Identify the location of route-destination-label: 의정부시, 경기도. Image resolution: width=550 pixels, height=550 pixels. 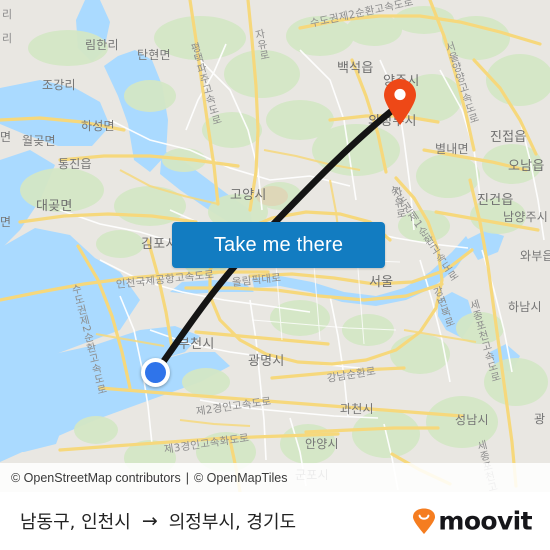
(232, 522).